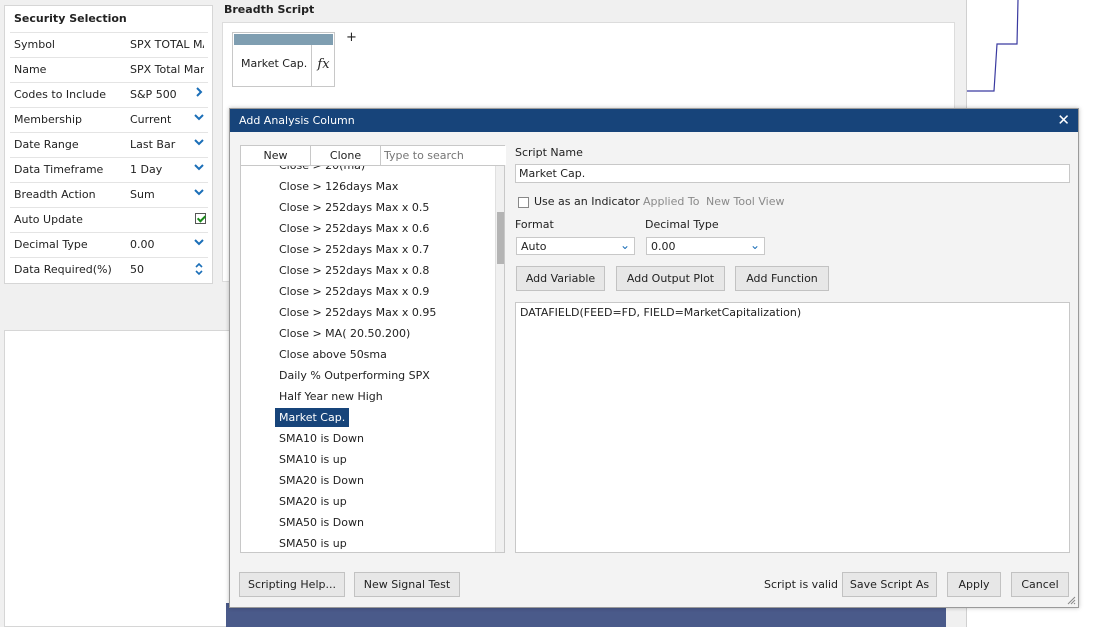 This screenshot has width=1109, height=627. Describe the element at coordinates (55, 194) in the screenshot. I see `property-label: Breadth Action` at that location.